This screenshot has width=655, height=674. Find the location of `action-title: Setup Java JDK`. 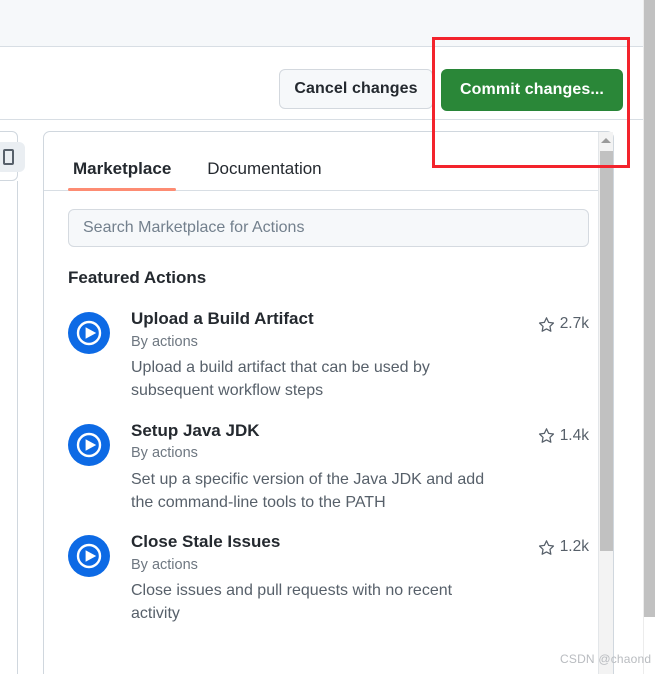

action-title: Setup Java JDK is located at coordinates (195, 430).